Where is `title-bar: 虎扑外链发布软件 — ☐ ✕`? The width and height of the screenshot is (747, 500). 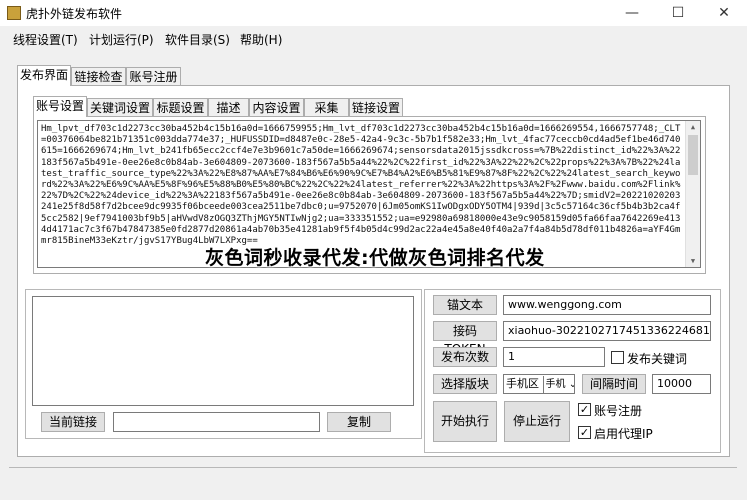
title-bar: 虎扑外链发布软件 — ☐ ✕ is located at coordinates (373, 13).